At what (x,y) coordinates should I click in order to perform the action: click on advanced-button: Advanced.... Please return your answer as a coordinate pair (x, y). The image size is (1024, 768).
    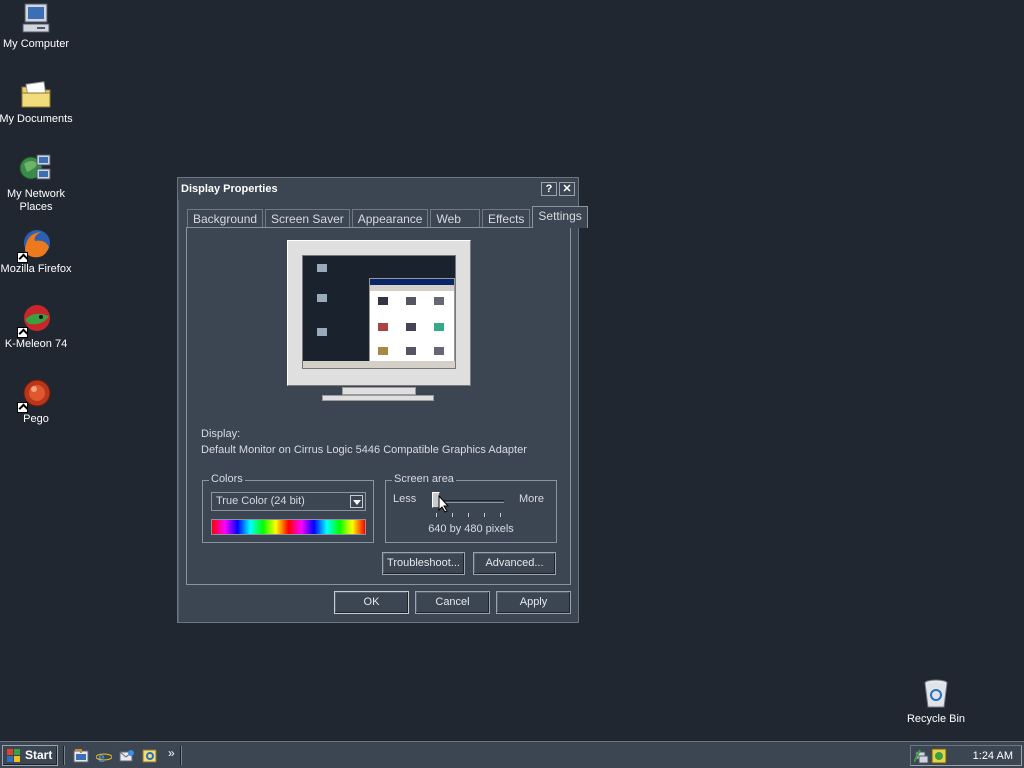
    Looking at the image, I should click on (514, 563).